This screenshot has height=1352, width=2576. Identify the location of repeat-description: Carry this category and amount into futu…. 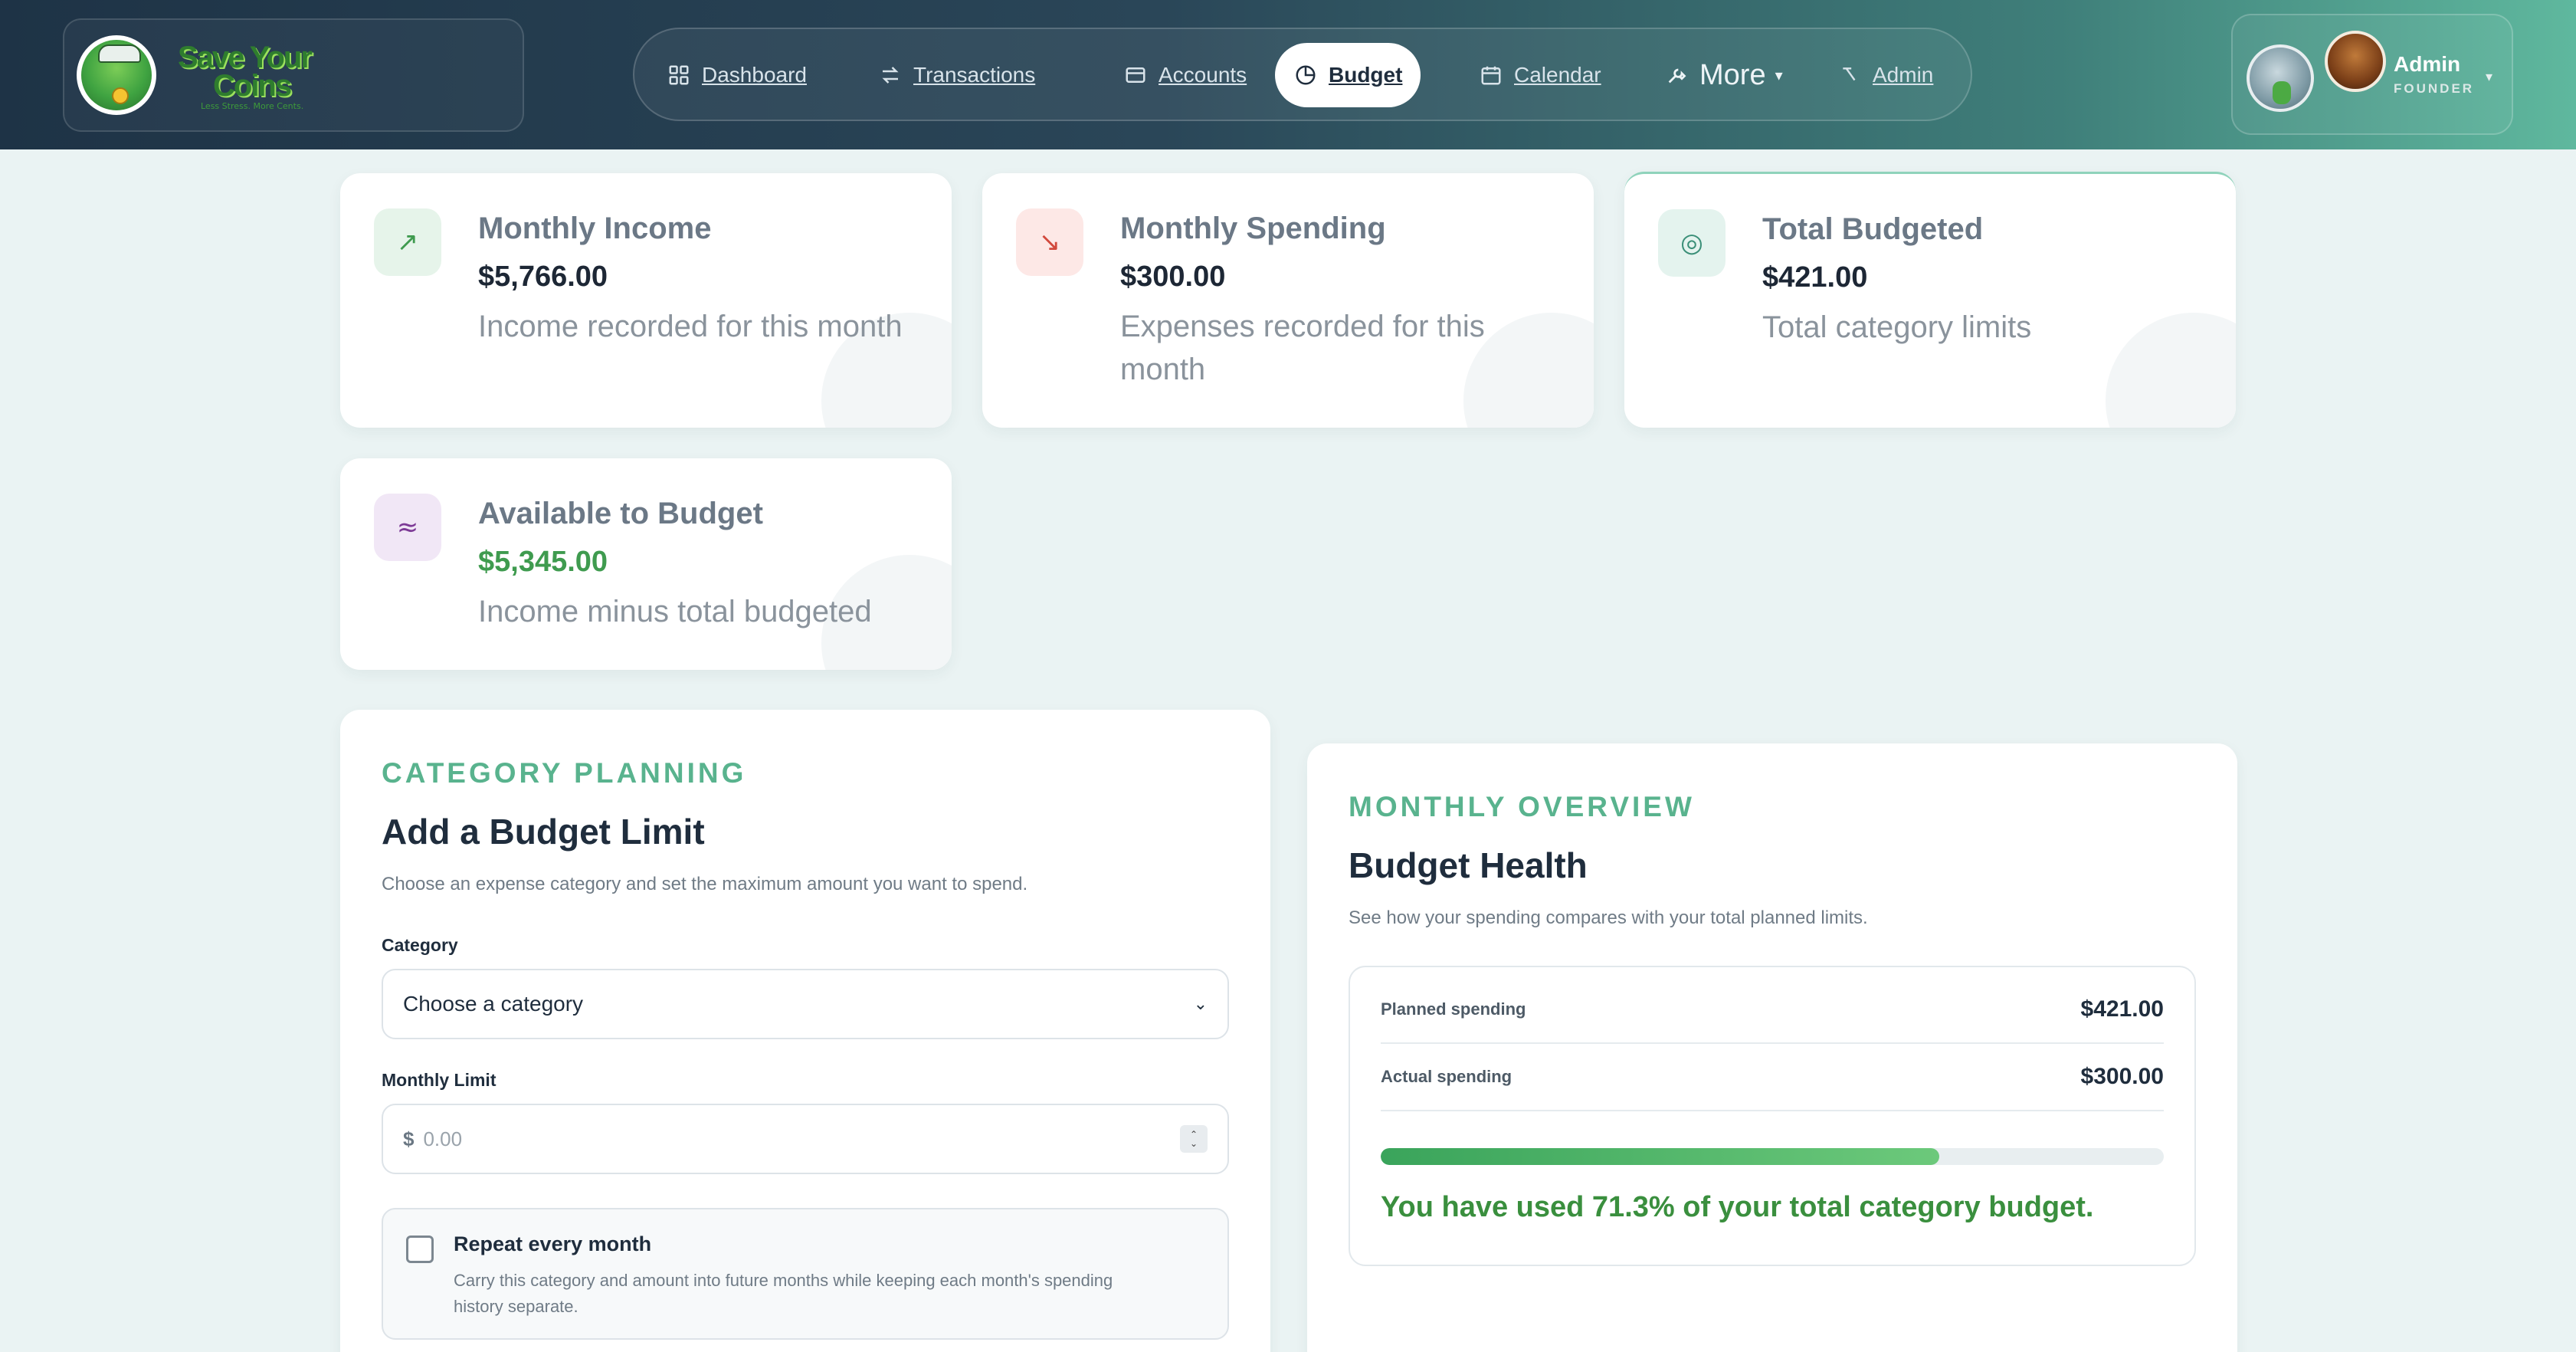
(783, 1293).